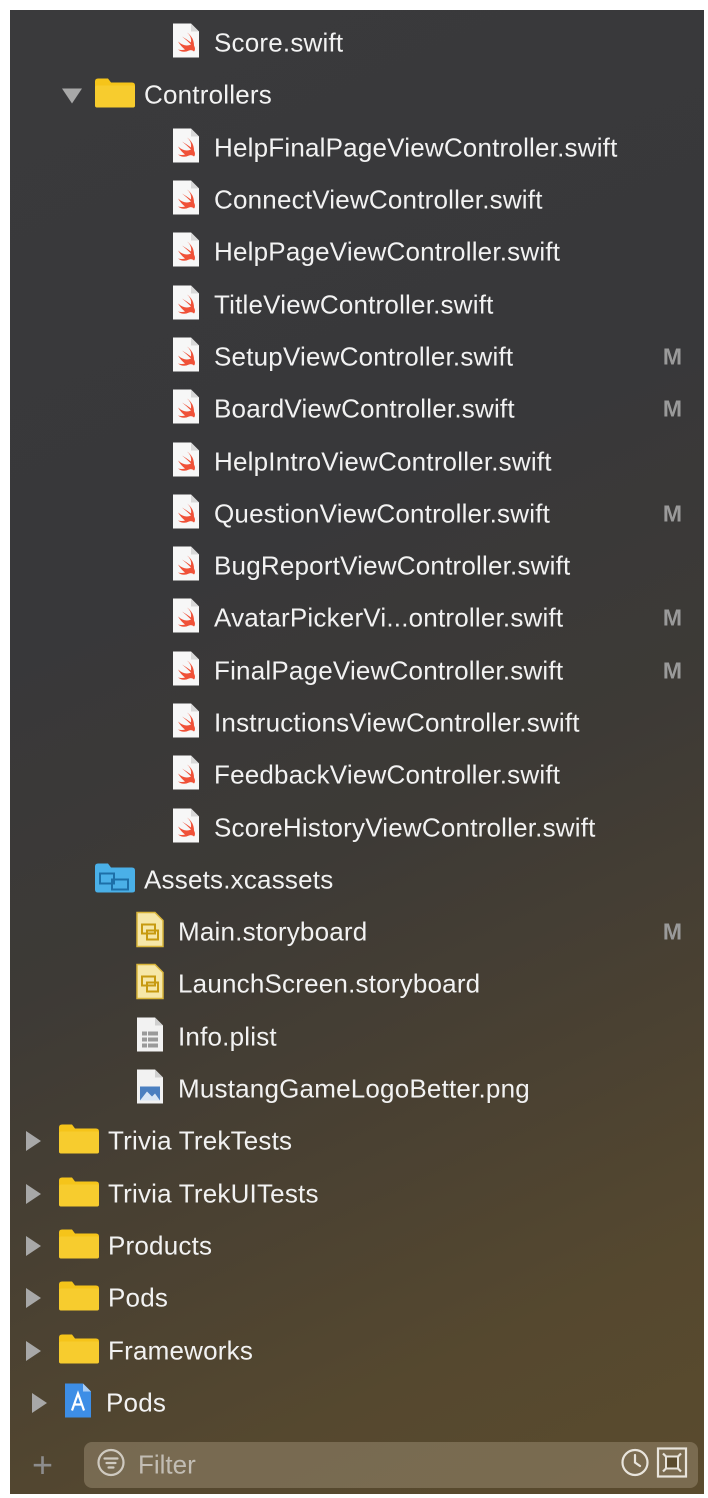 The image size is (708, 1498). I want to click on tree-folder-row: Trivia TrekUITests, so click(357, 1194).